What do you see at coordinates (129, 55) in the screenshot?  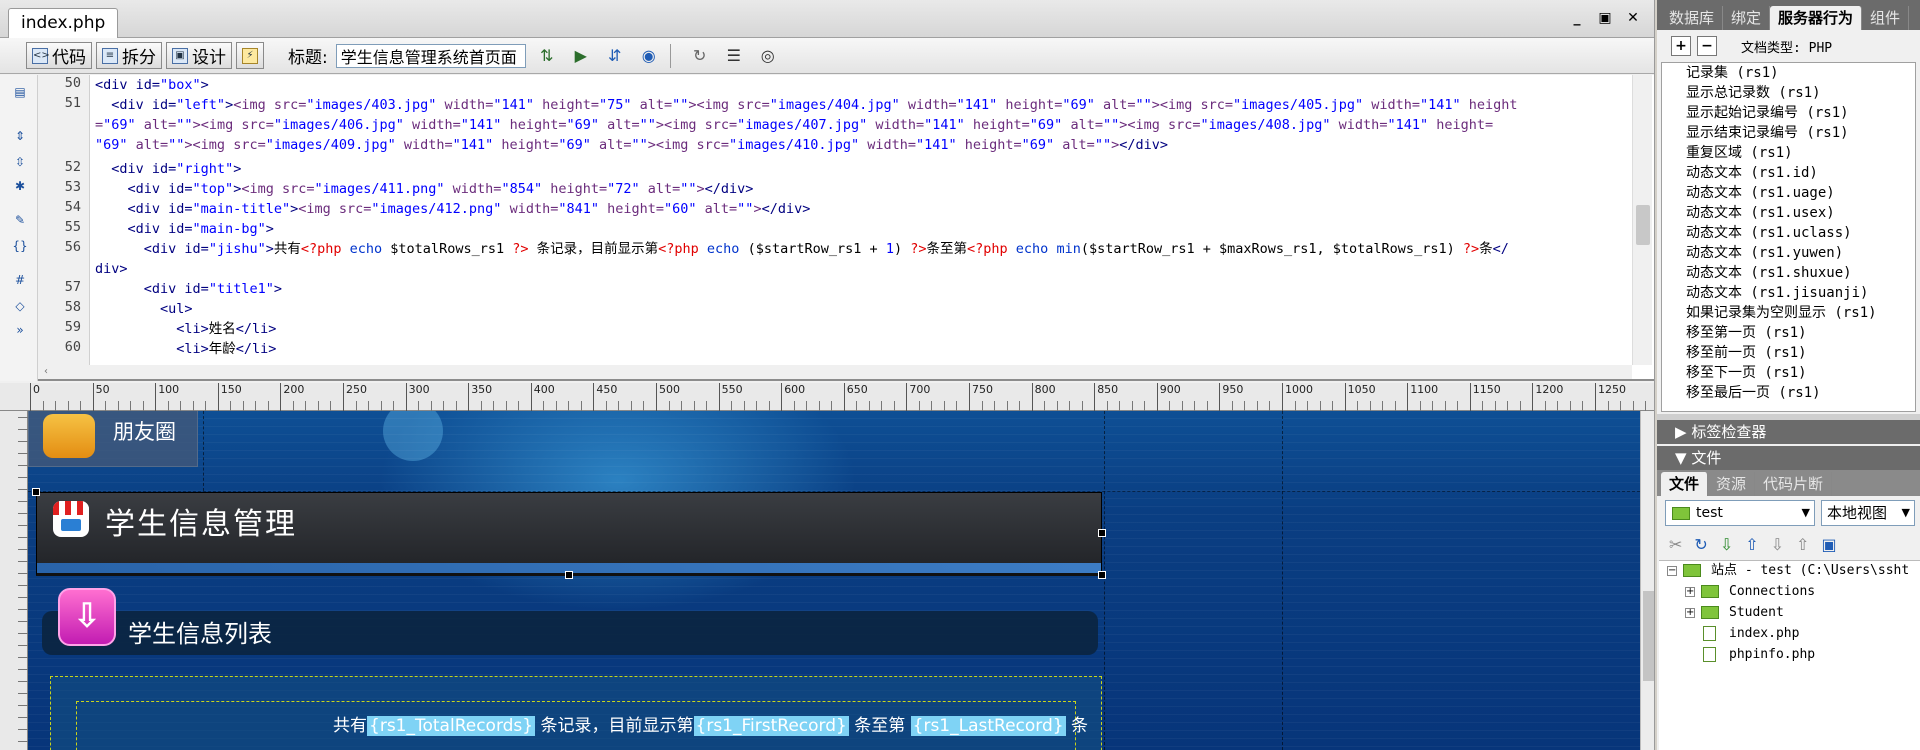 I see `split-view-button: ≡ 拆分` at bounding box center [129, 55].